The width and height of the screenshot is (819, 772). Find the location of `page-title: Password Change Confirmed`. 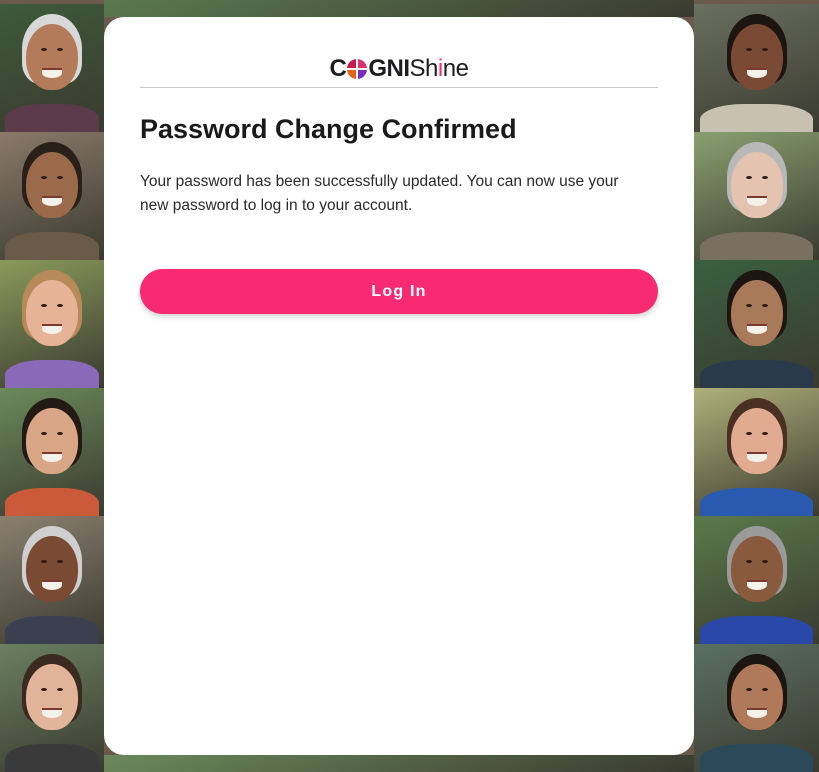

page-title: Password Change Confirmed is located at coordinates (328, 129).